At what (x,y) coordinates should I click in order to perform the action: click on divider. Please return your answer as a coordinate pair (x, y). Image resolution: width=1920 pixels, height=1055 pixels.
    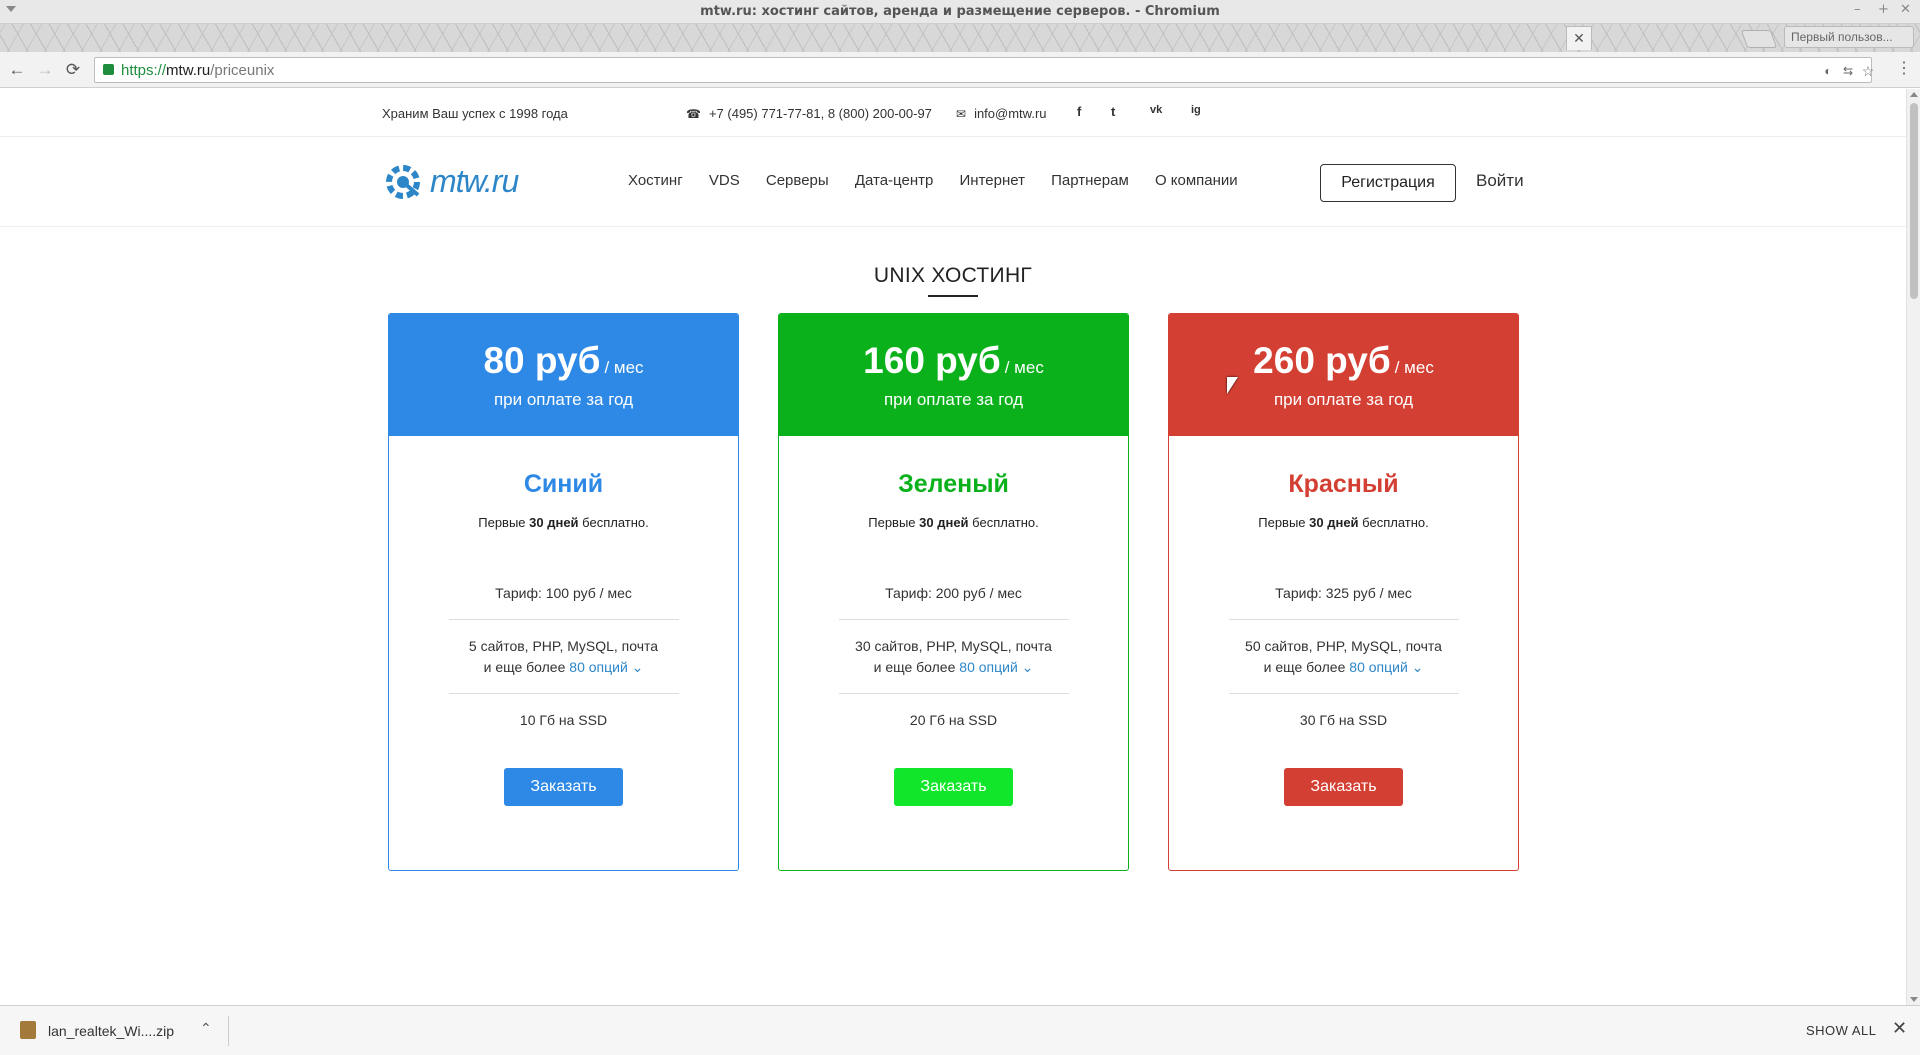
    Looking at the image, I should click on (228, 1031).